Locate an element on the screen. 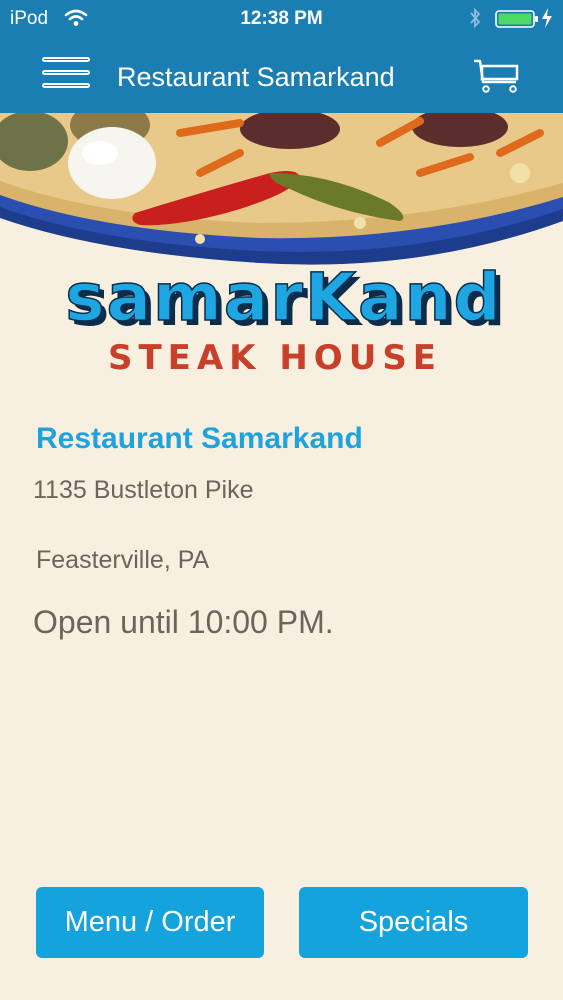  status-bar: iPod 12:38 PM is located at coordinates (281, 19).